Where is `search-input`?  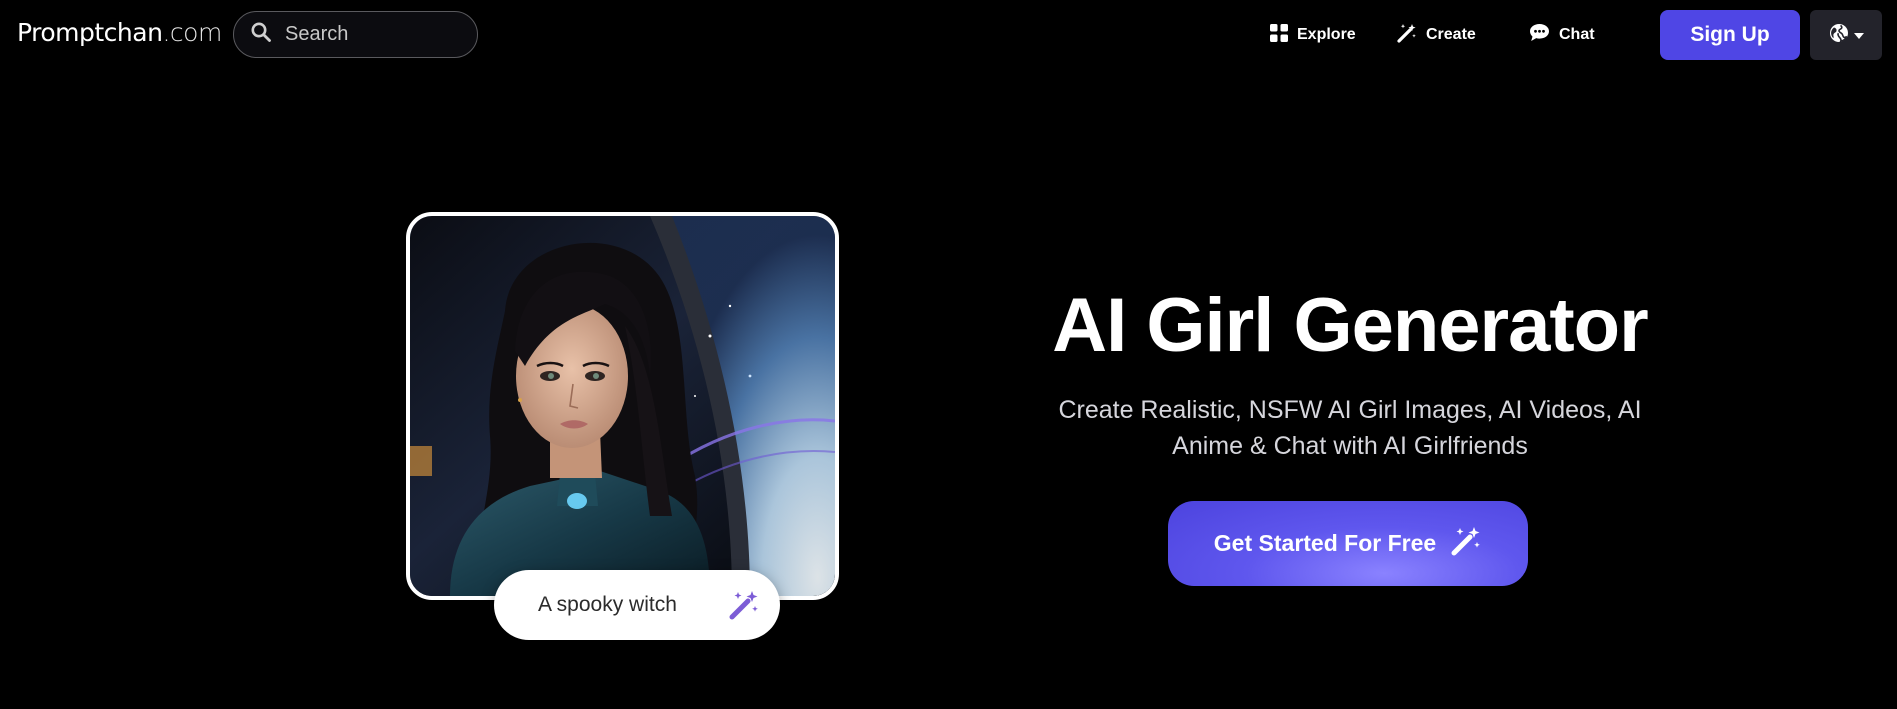 search-input is located at coordinates (368, 34).